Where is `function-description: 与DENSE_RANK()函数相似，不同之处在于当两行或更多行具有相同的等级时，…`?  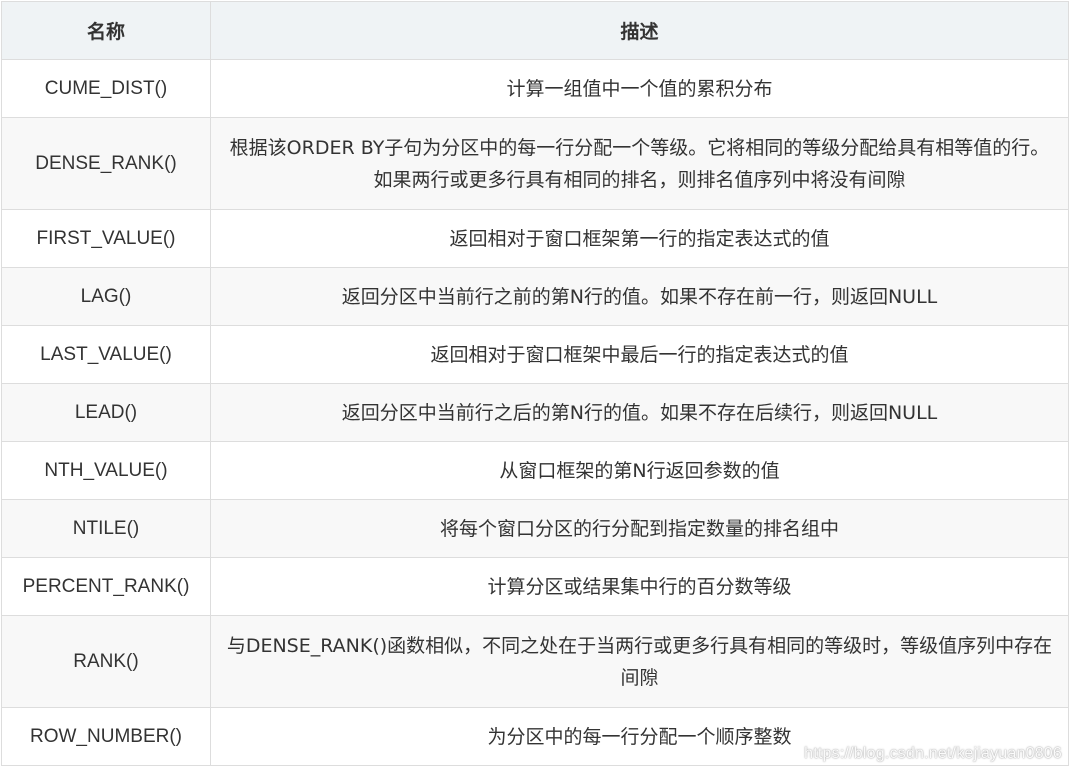
function-description: 与DENSE_RANK()函数相似，不同之处在于当两行或更多行具有相同的等级时，… is located at coordinates (639, 661).